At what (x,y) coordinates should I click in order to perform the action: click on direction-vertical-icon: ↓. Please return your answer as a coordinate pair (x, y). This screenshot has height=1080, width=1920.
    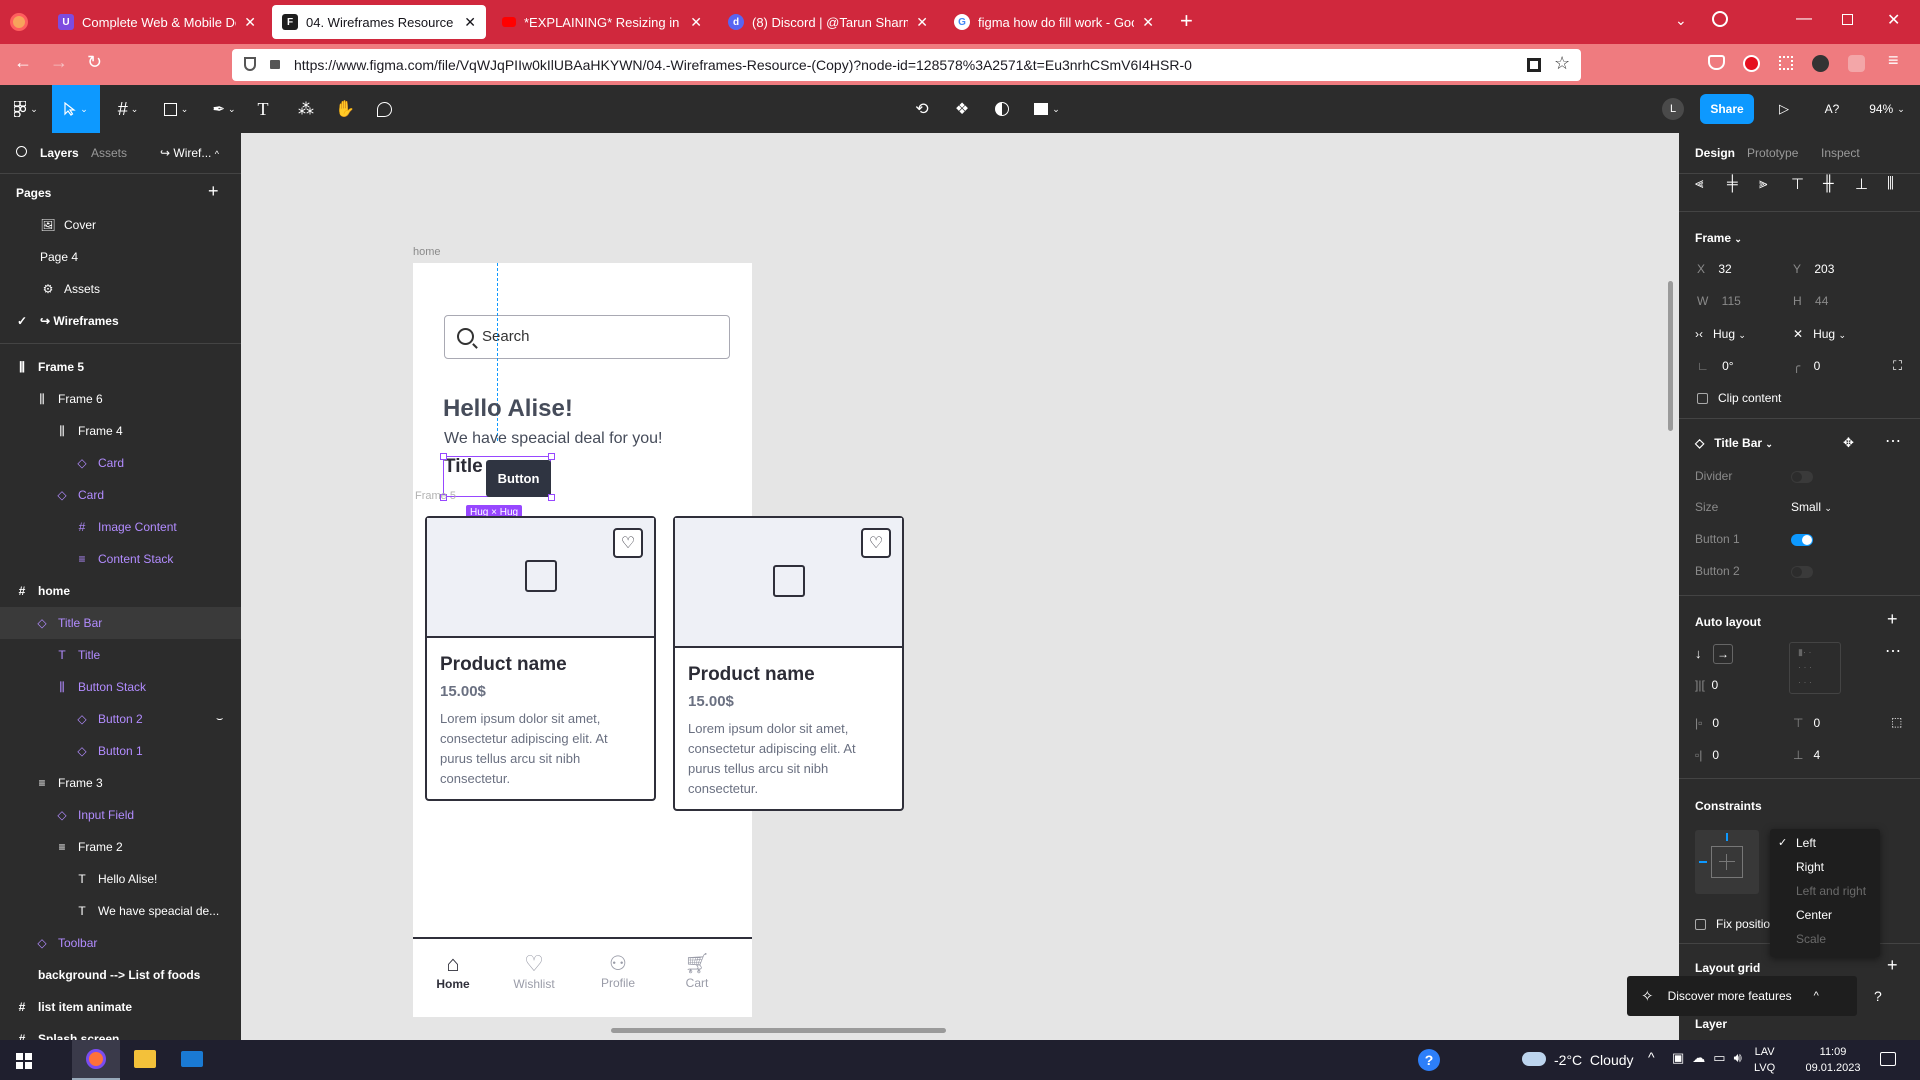
    Looking at the image, I should click on (1698, 653).